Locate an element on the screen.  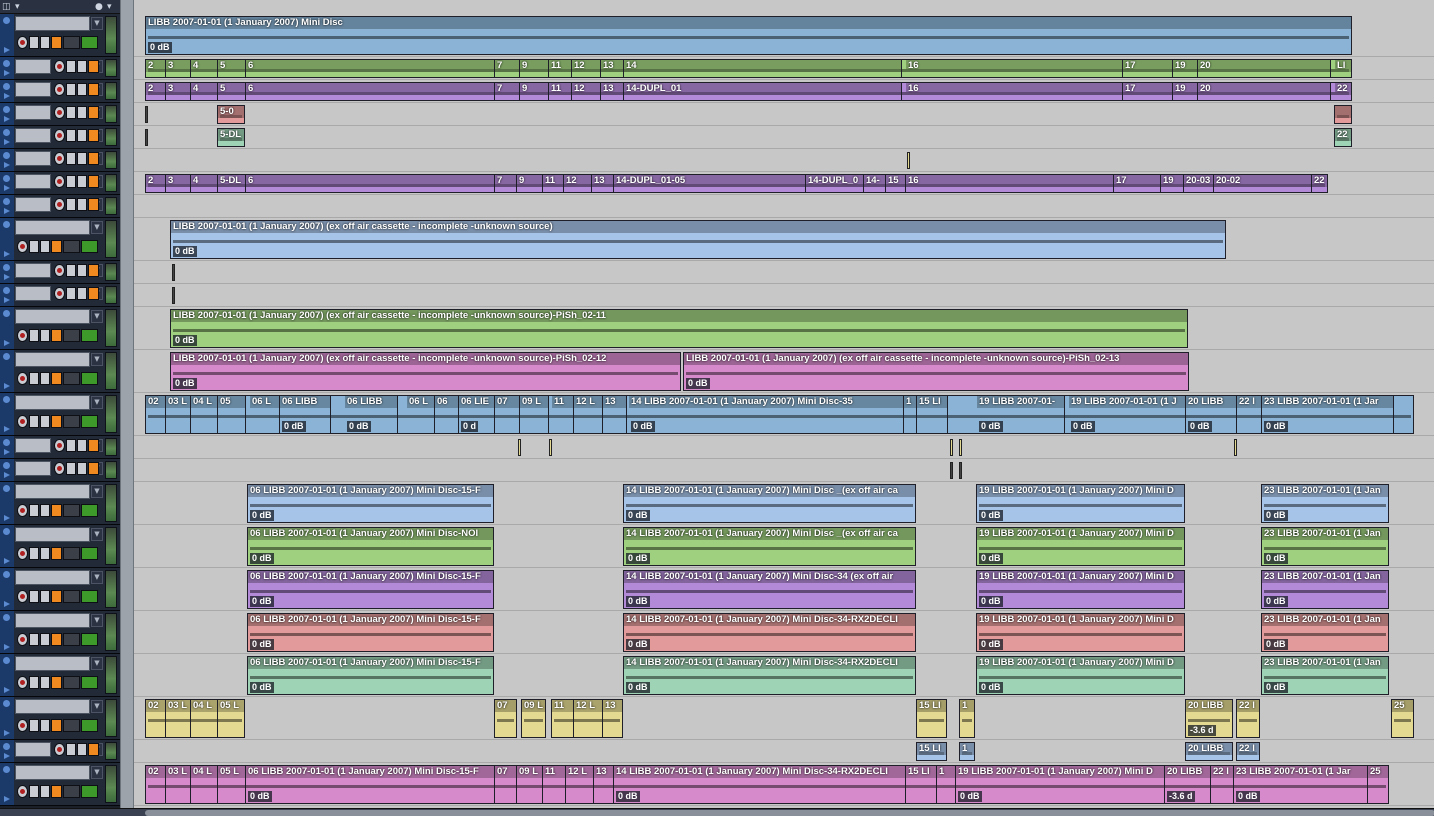
clip-segment: 14-DUPL_01 is located at coordinates (763, 91).